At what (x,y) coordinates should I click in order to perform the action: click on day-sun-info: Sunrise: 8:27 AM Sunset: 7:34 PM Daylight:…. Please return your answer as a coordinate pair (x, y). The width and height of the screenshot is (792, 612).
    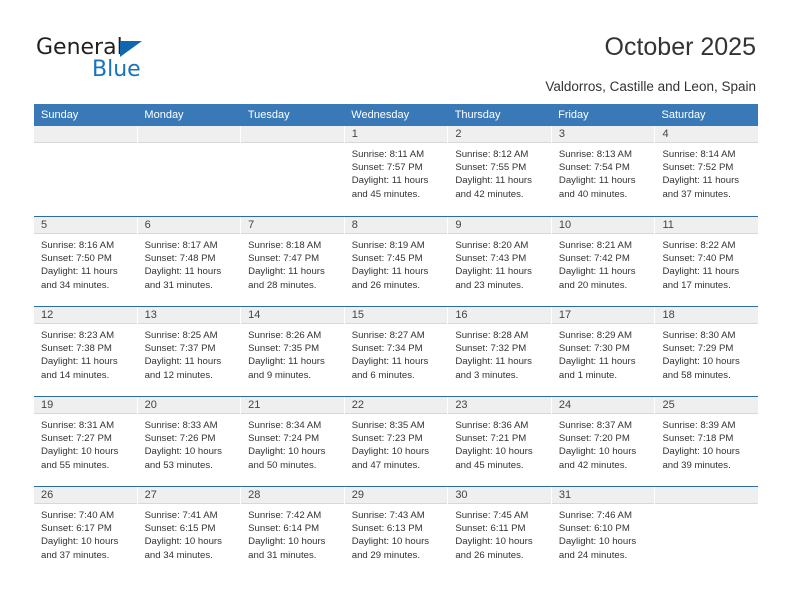
    Looking at the image, I should click on (396, 353).